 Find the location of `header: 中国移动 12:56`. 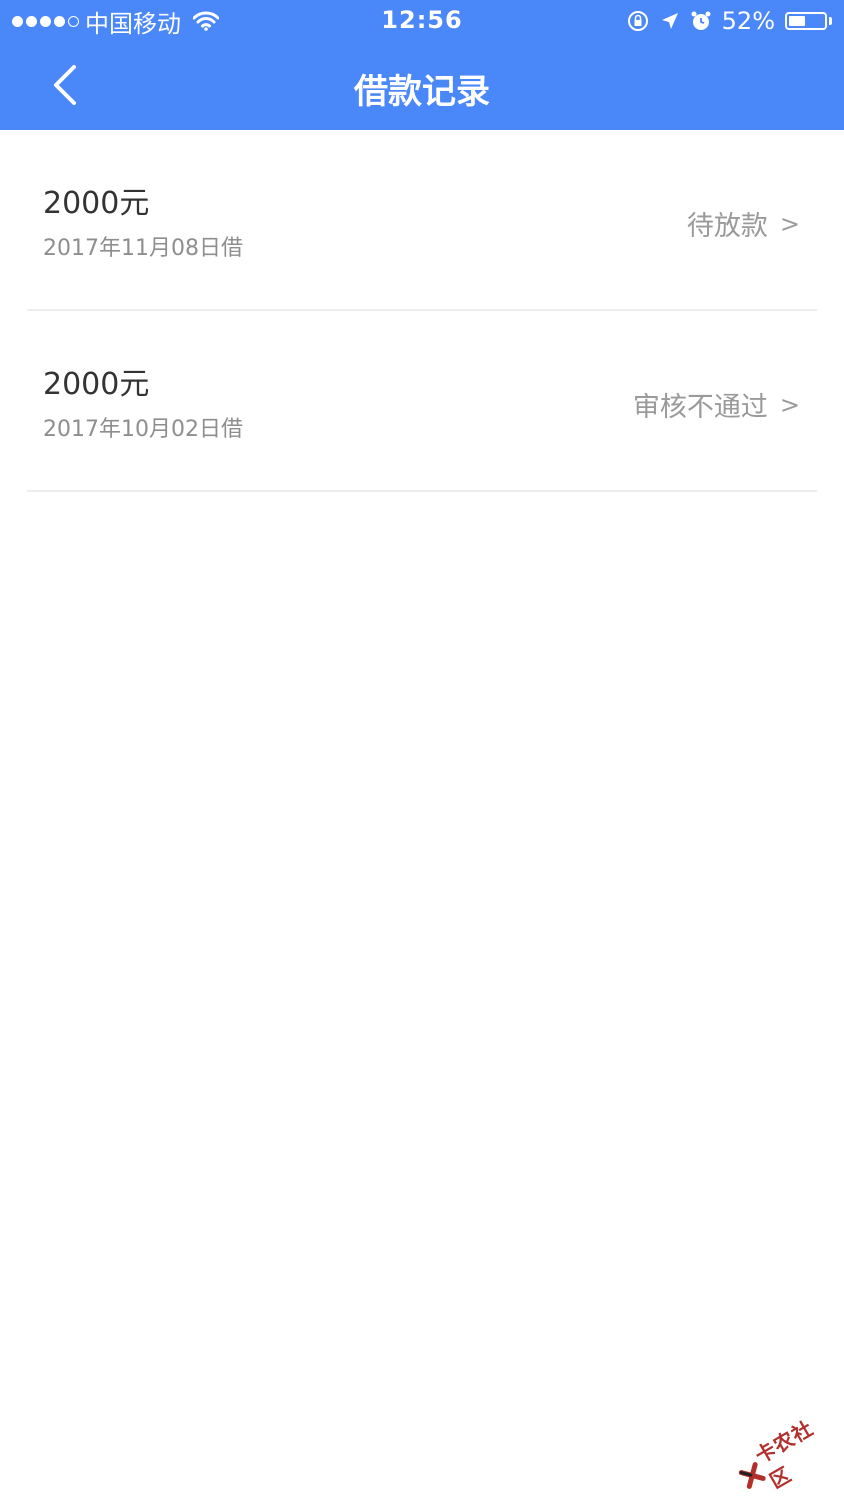

header: 中国移动 12:56 is located at coordinates (422, 65).